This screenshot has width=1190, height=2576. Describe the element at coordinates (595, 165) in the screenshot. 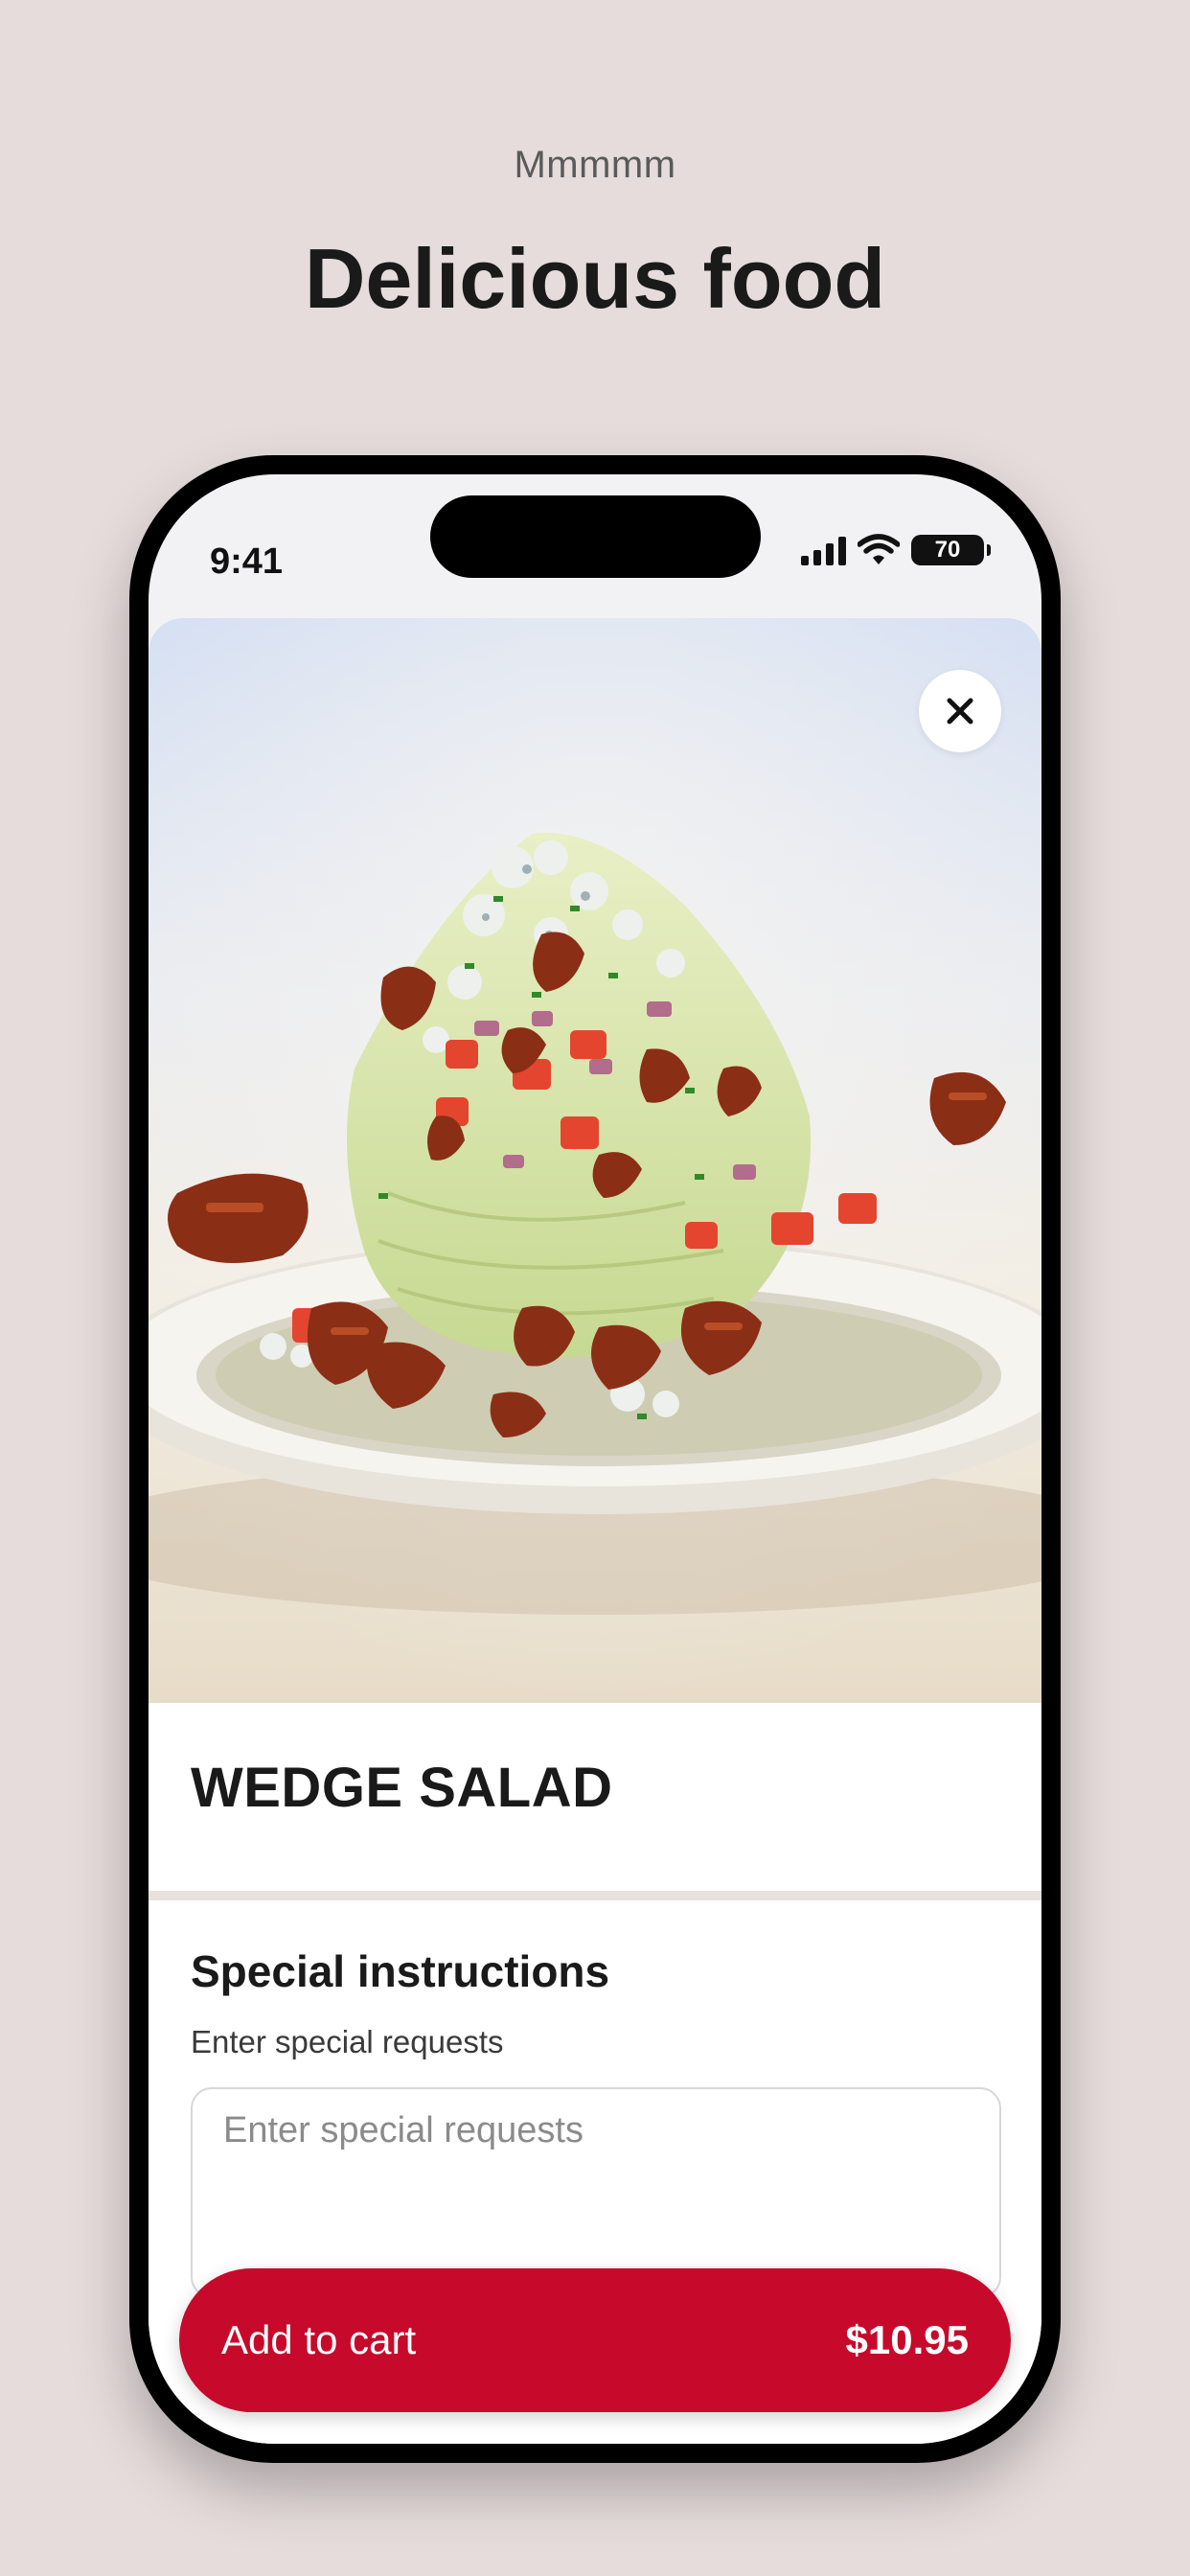

I see `eyebrow-text: Mmmmm` at that location.